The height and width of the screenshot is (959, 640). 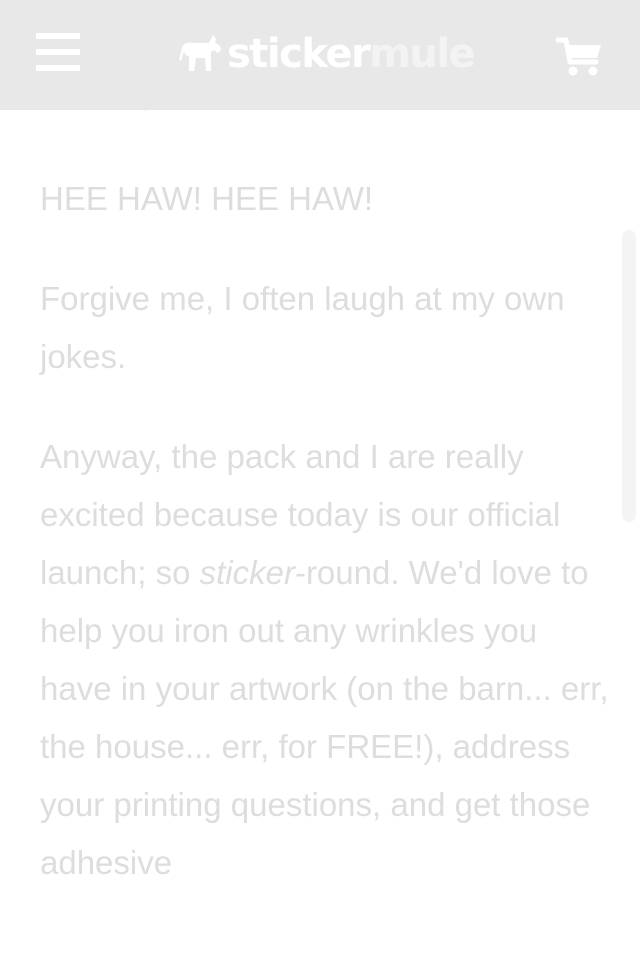 I want to click on top-navigation-bar: stickermule, so click(x=320, y=55).